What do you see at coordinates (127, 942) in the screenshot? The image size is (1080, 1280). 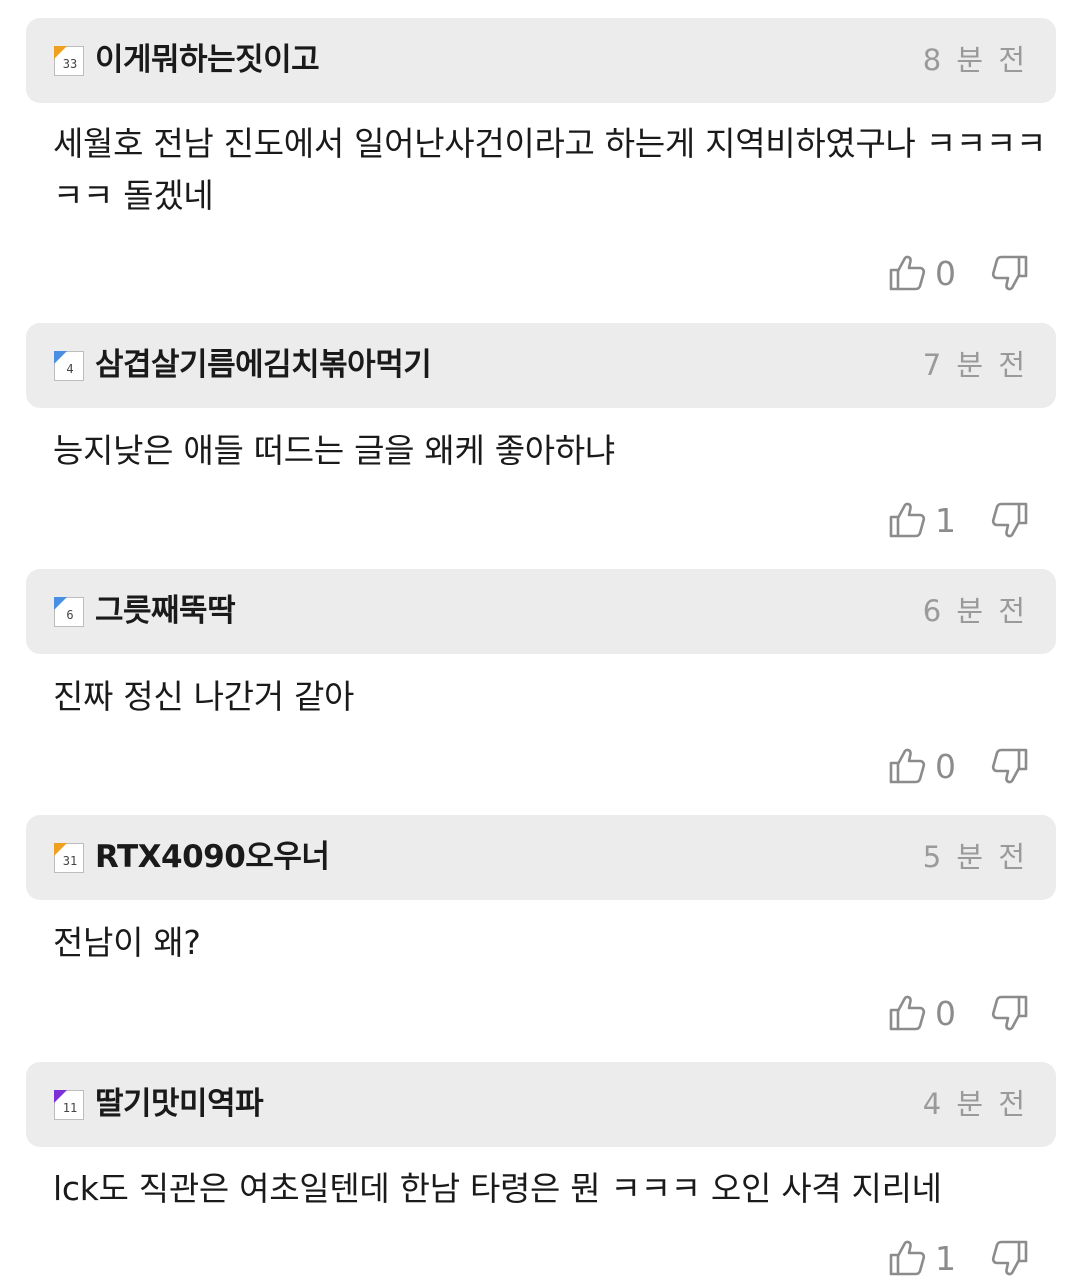 I see `comment-text: 전남이 왜?` at bounding box center [127, 942].